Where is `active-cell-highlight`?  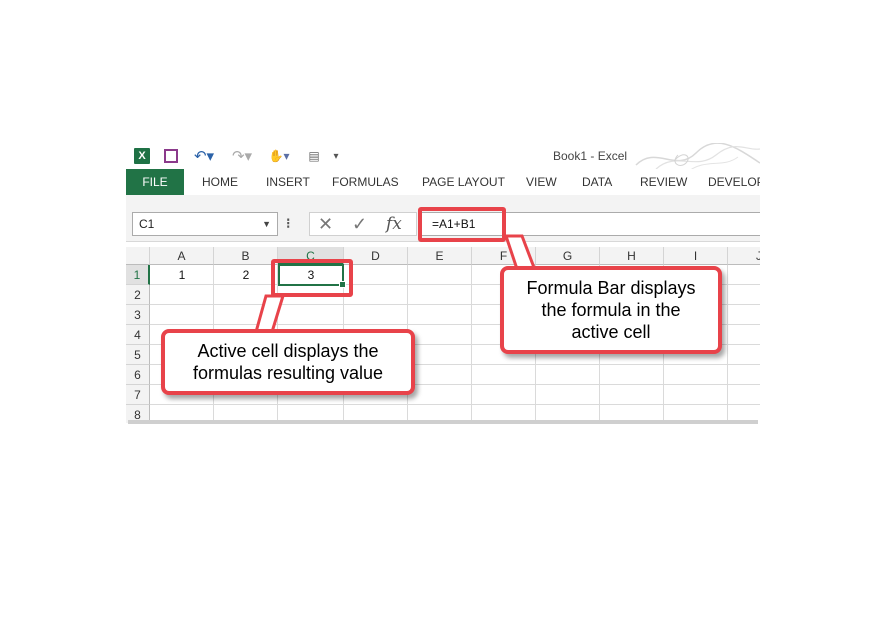 active-cell-highlight is located at coordinates (312, 278).